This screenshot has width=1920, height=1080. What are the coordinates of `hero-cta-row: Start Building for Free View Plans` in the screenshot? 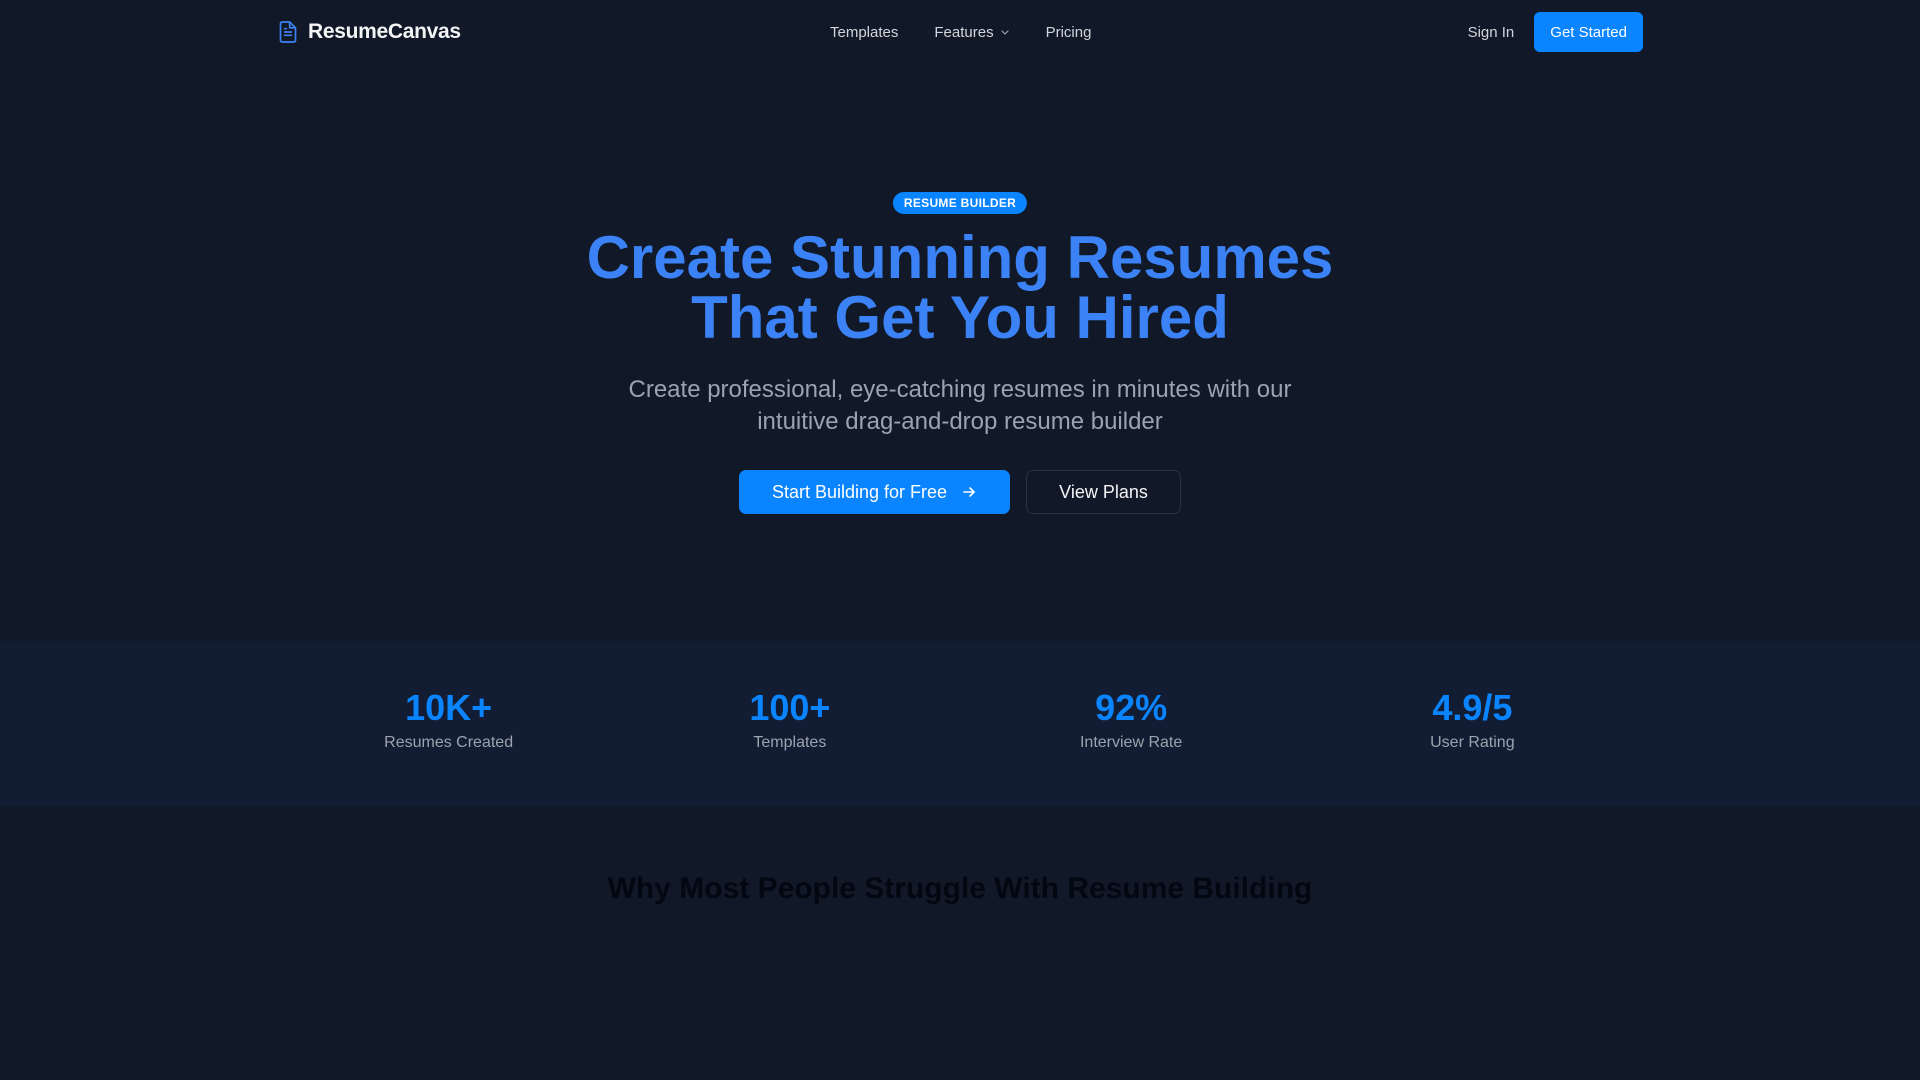 It's located at (960, 492).